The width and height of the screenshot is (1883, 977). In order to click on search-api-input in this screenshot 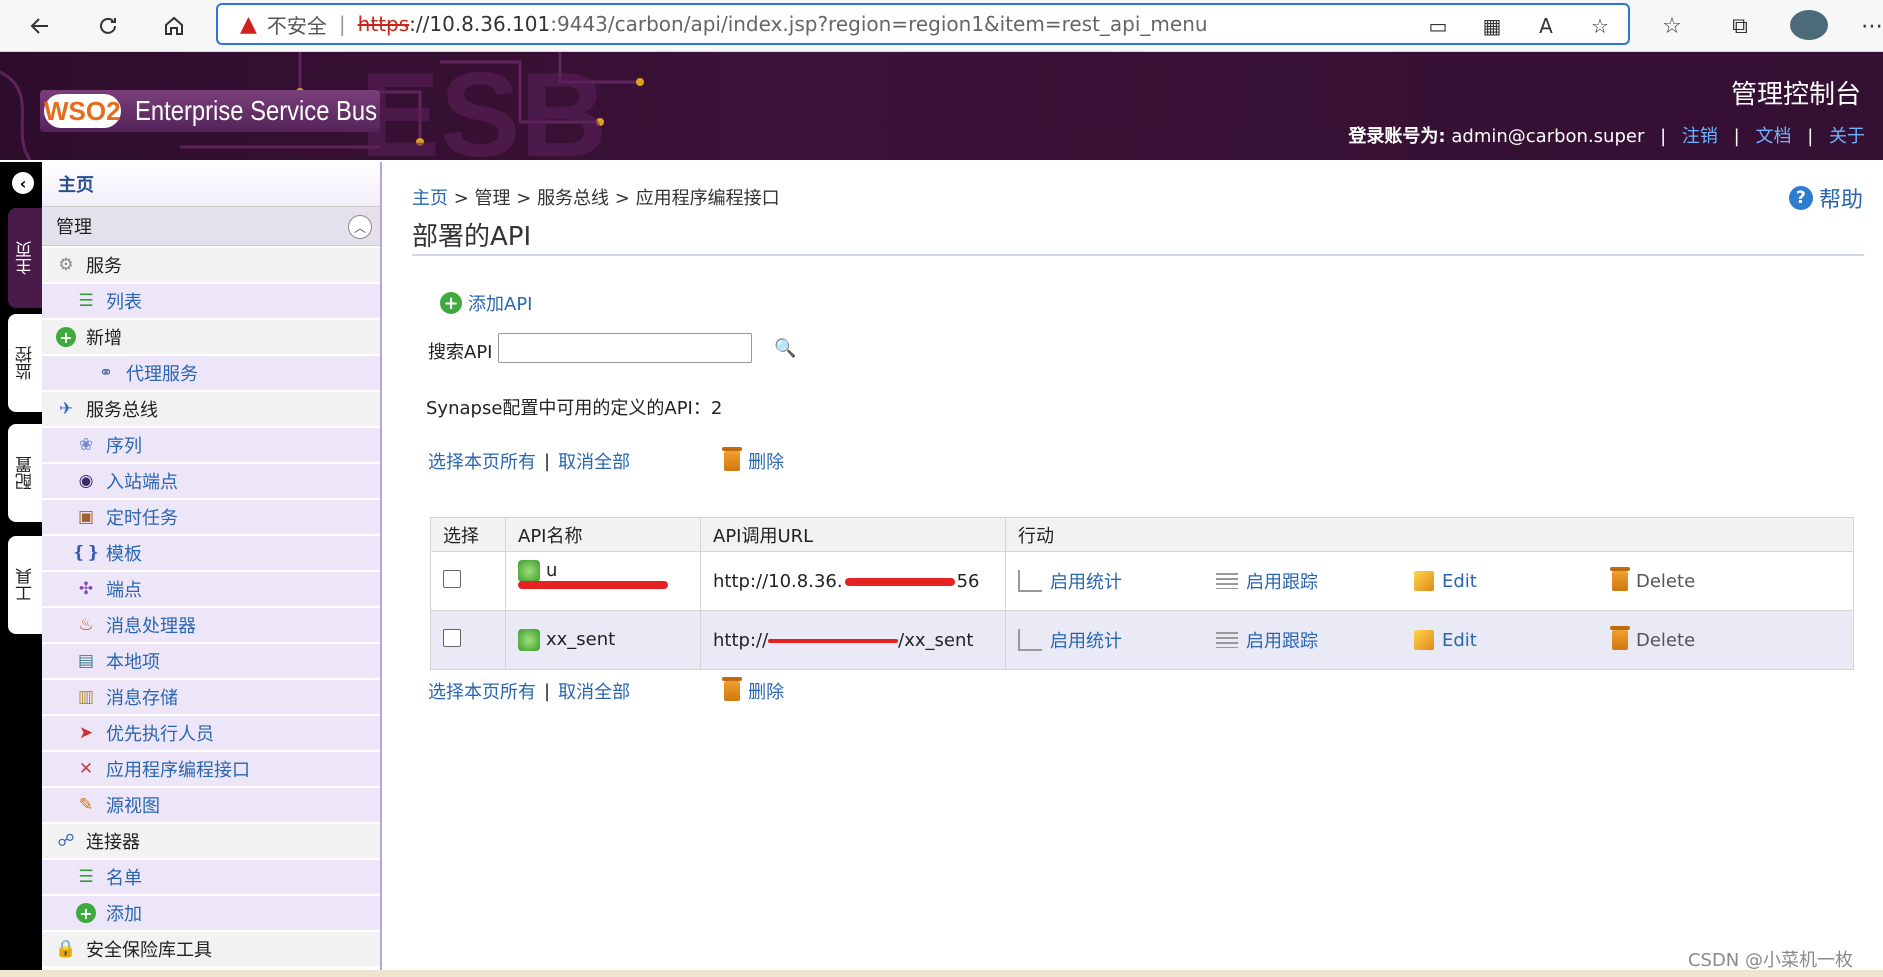, I will do `click(625, 348)`.